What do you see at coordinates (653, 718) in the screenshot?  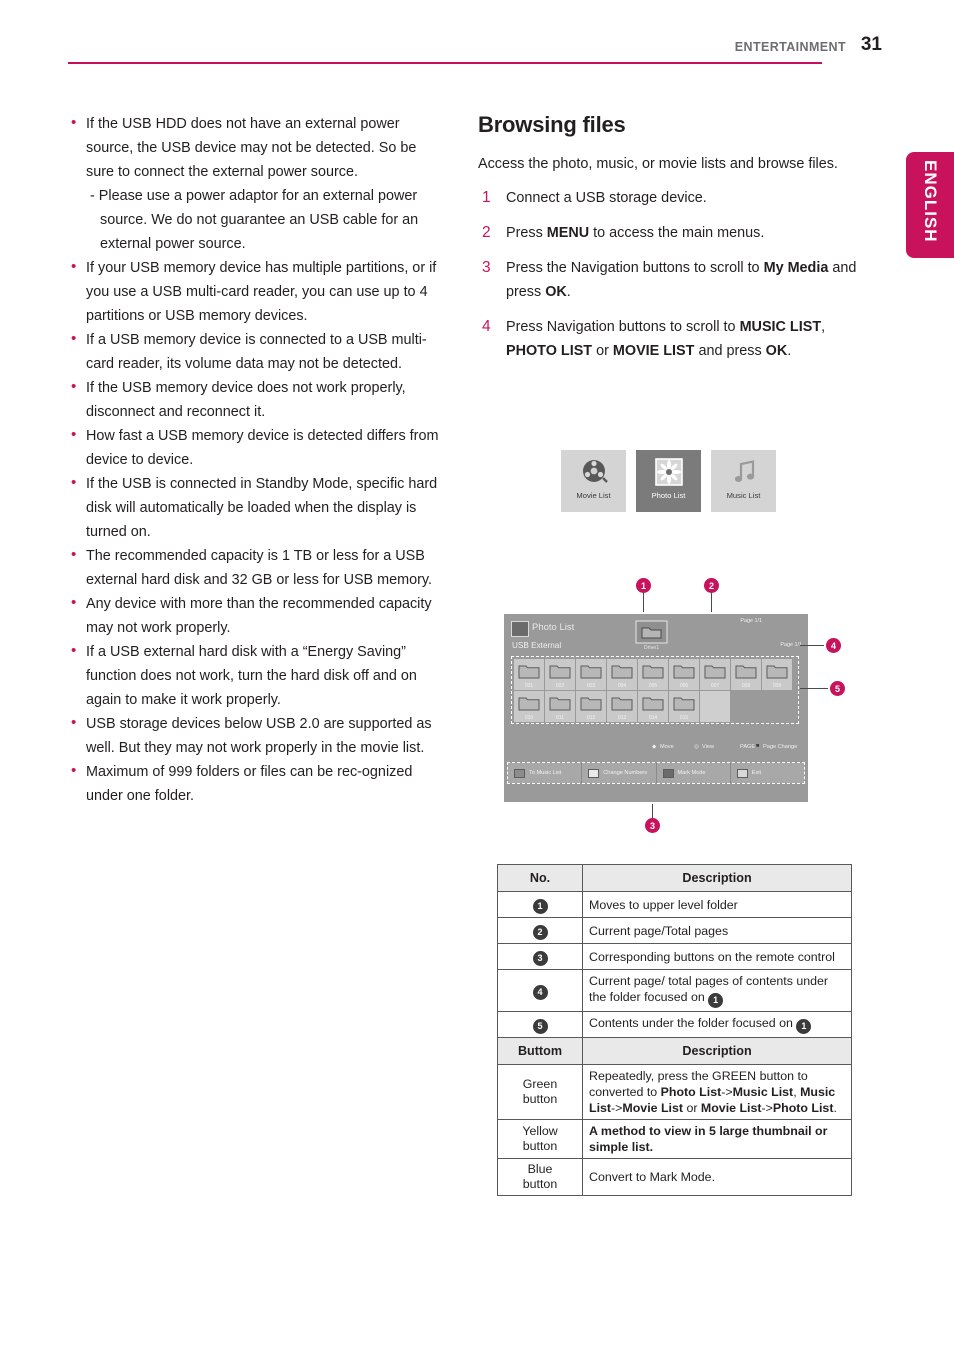 I see `folder-cell-label: 014` at bounding box center [653, 718].